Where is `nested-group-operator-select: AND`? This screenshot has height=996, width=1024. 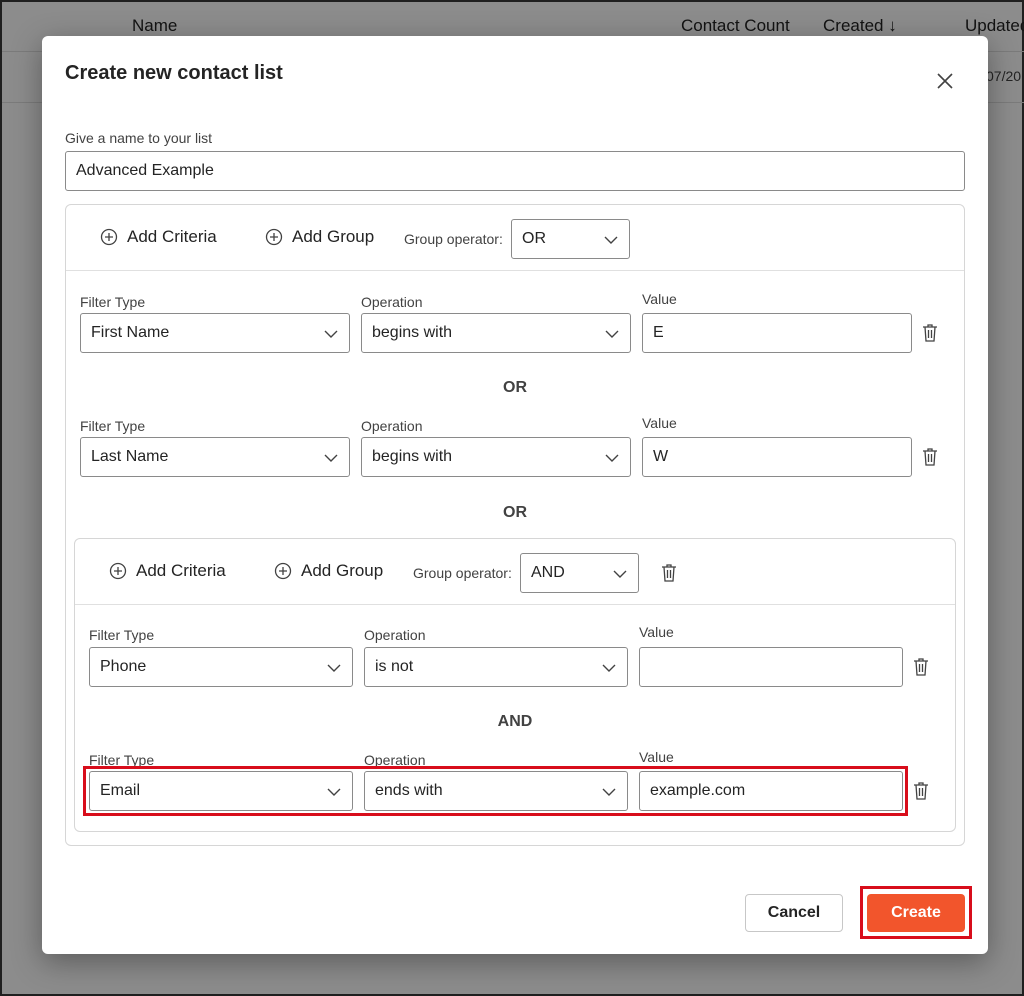
nested-group-operator-select: AND is located at coordinates (579, 573).